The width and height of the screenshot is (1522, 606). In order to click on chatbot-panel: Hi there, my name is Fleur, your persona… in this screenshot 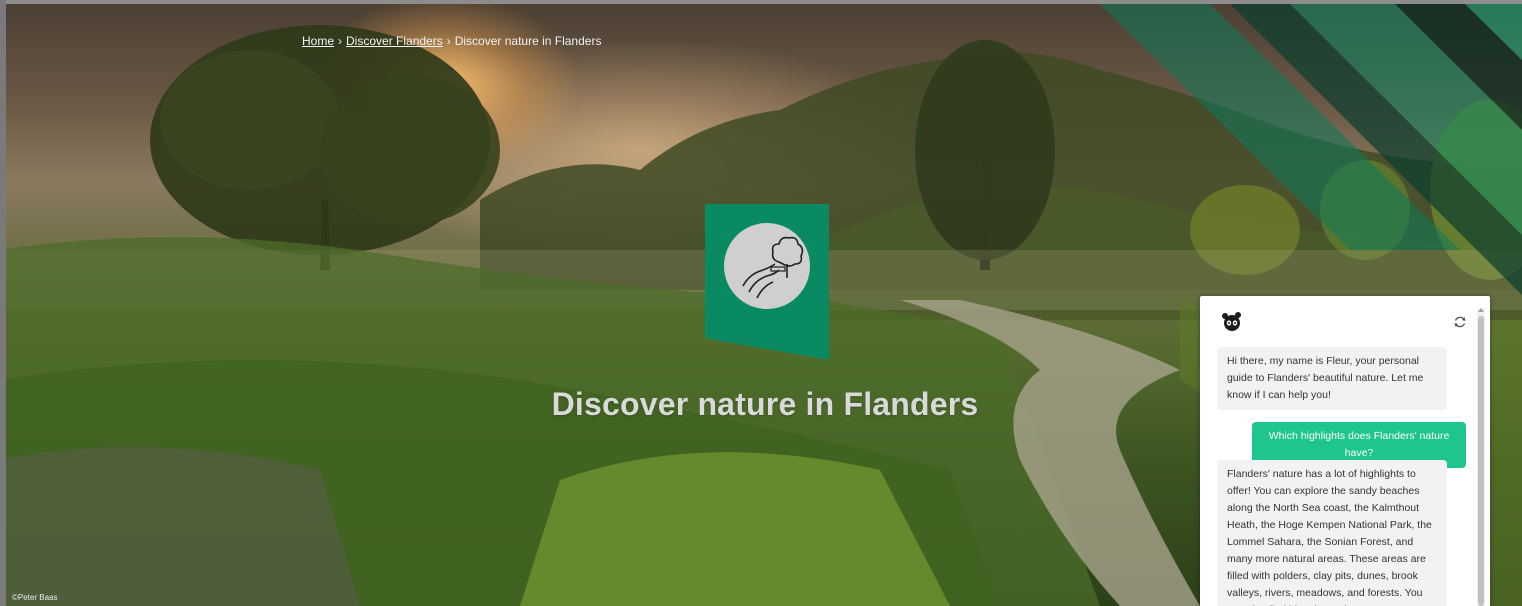, I will do `click(1345, 451)`.